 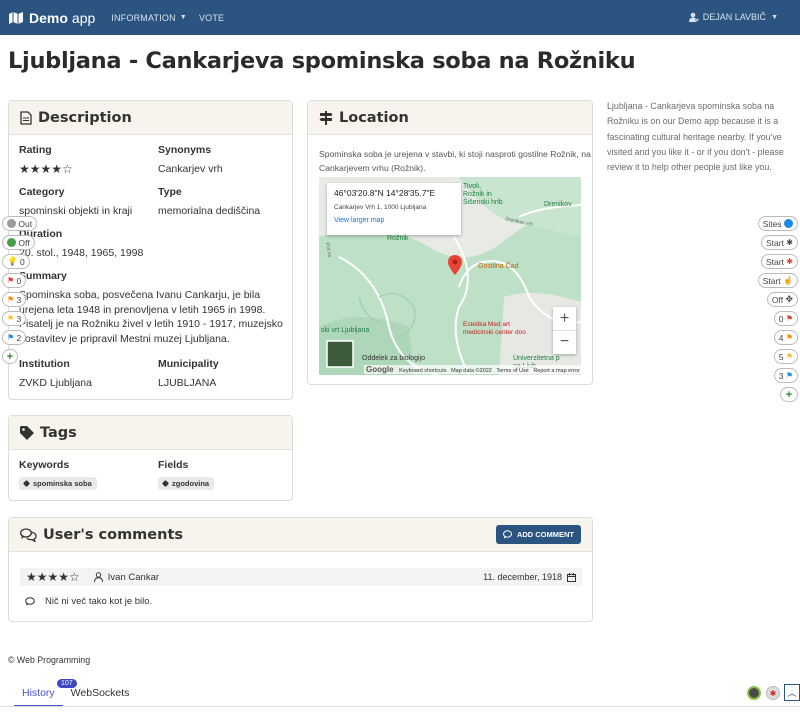 I want to click on map-label-gostilna: Gostilna Čad, so click(x=498, y=266).